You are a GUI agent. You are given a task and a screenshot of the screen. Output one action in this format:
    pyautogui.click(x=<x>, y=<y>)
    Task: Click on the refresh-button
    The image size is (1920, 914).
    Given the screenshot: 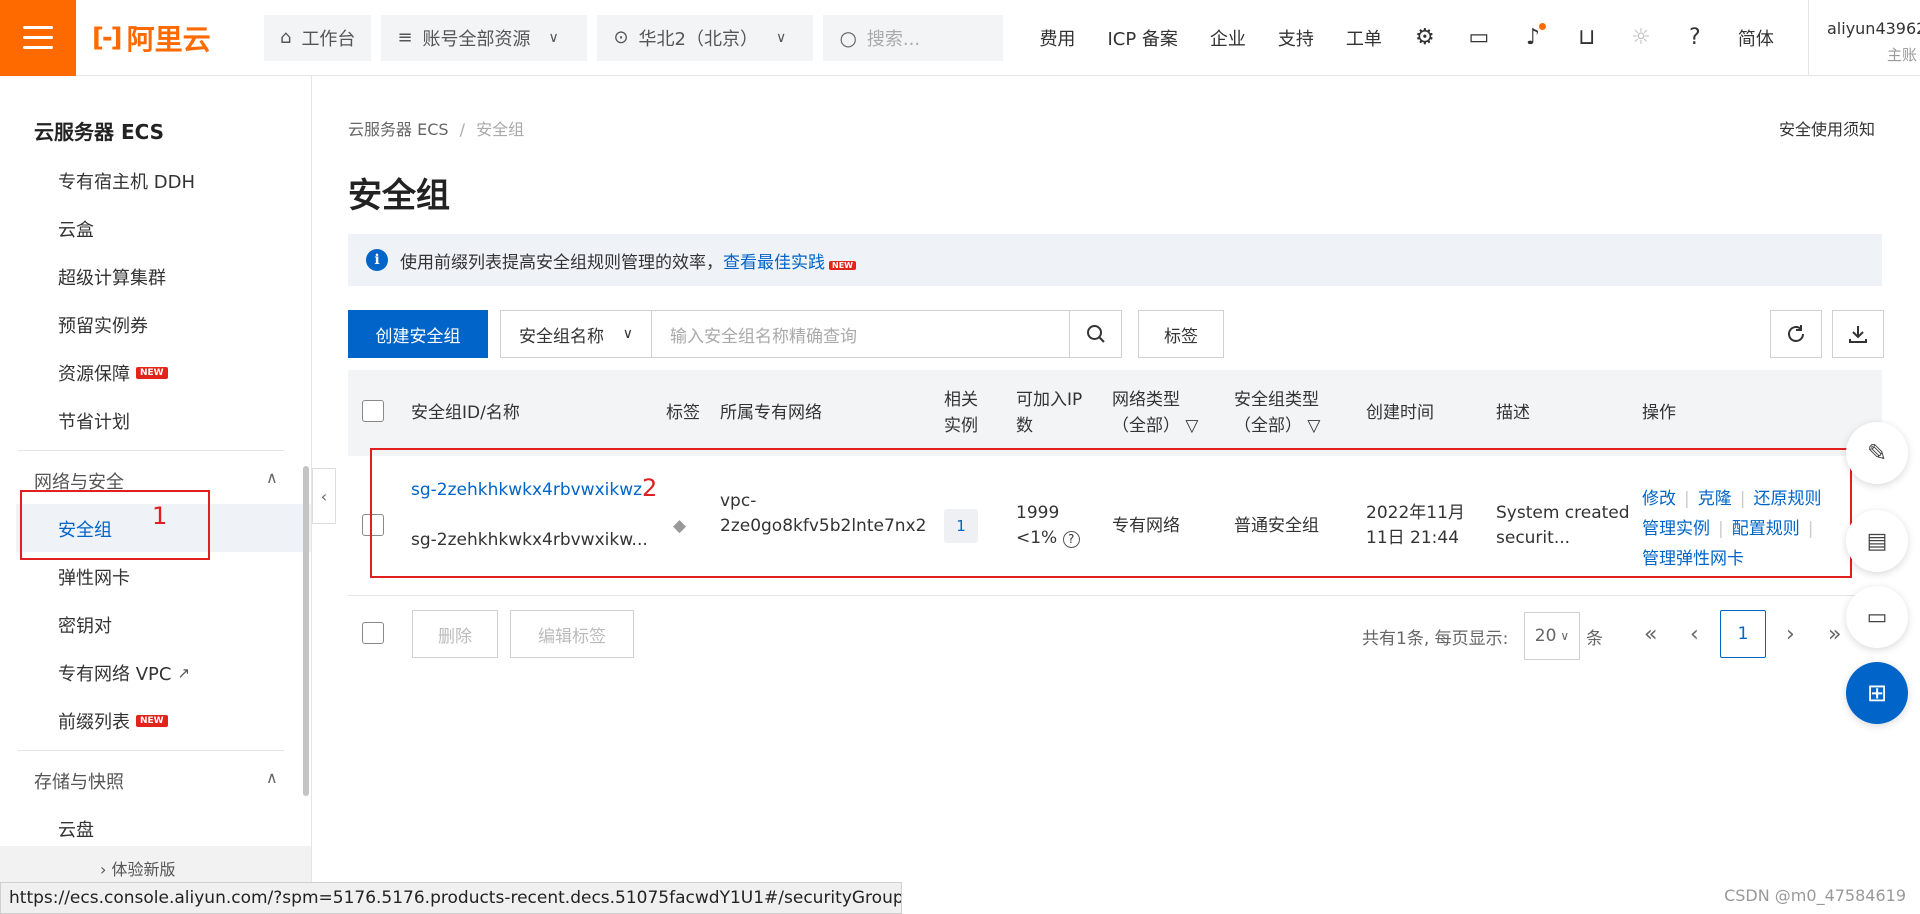 What is the action you would take?
    pyautogui.click(x=1796, y=334)
    